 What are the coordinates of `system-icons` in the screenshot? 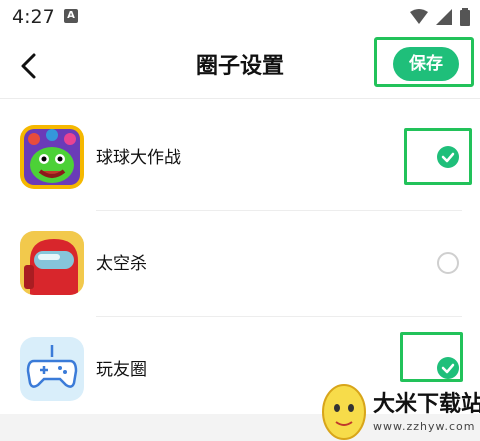 It's located at (440, 17).